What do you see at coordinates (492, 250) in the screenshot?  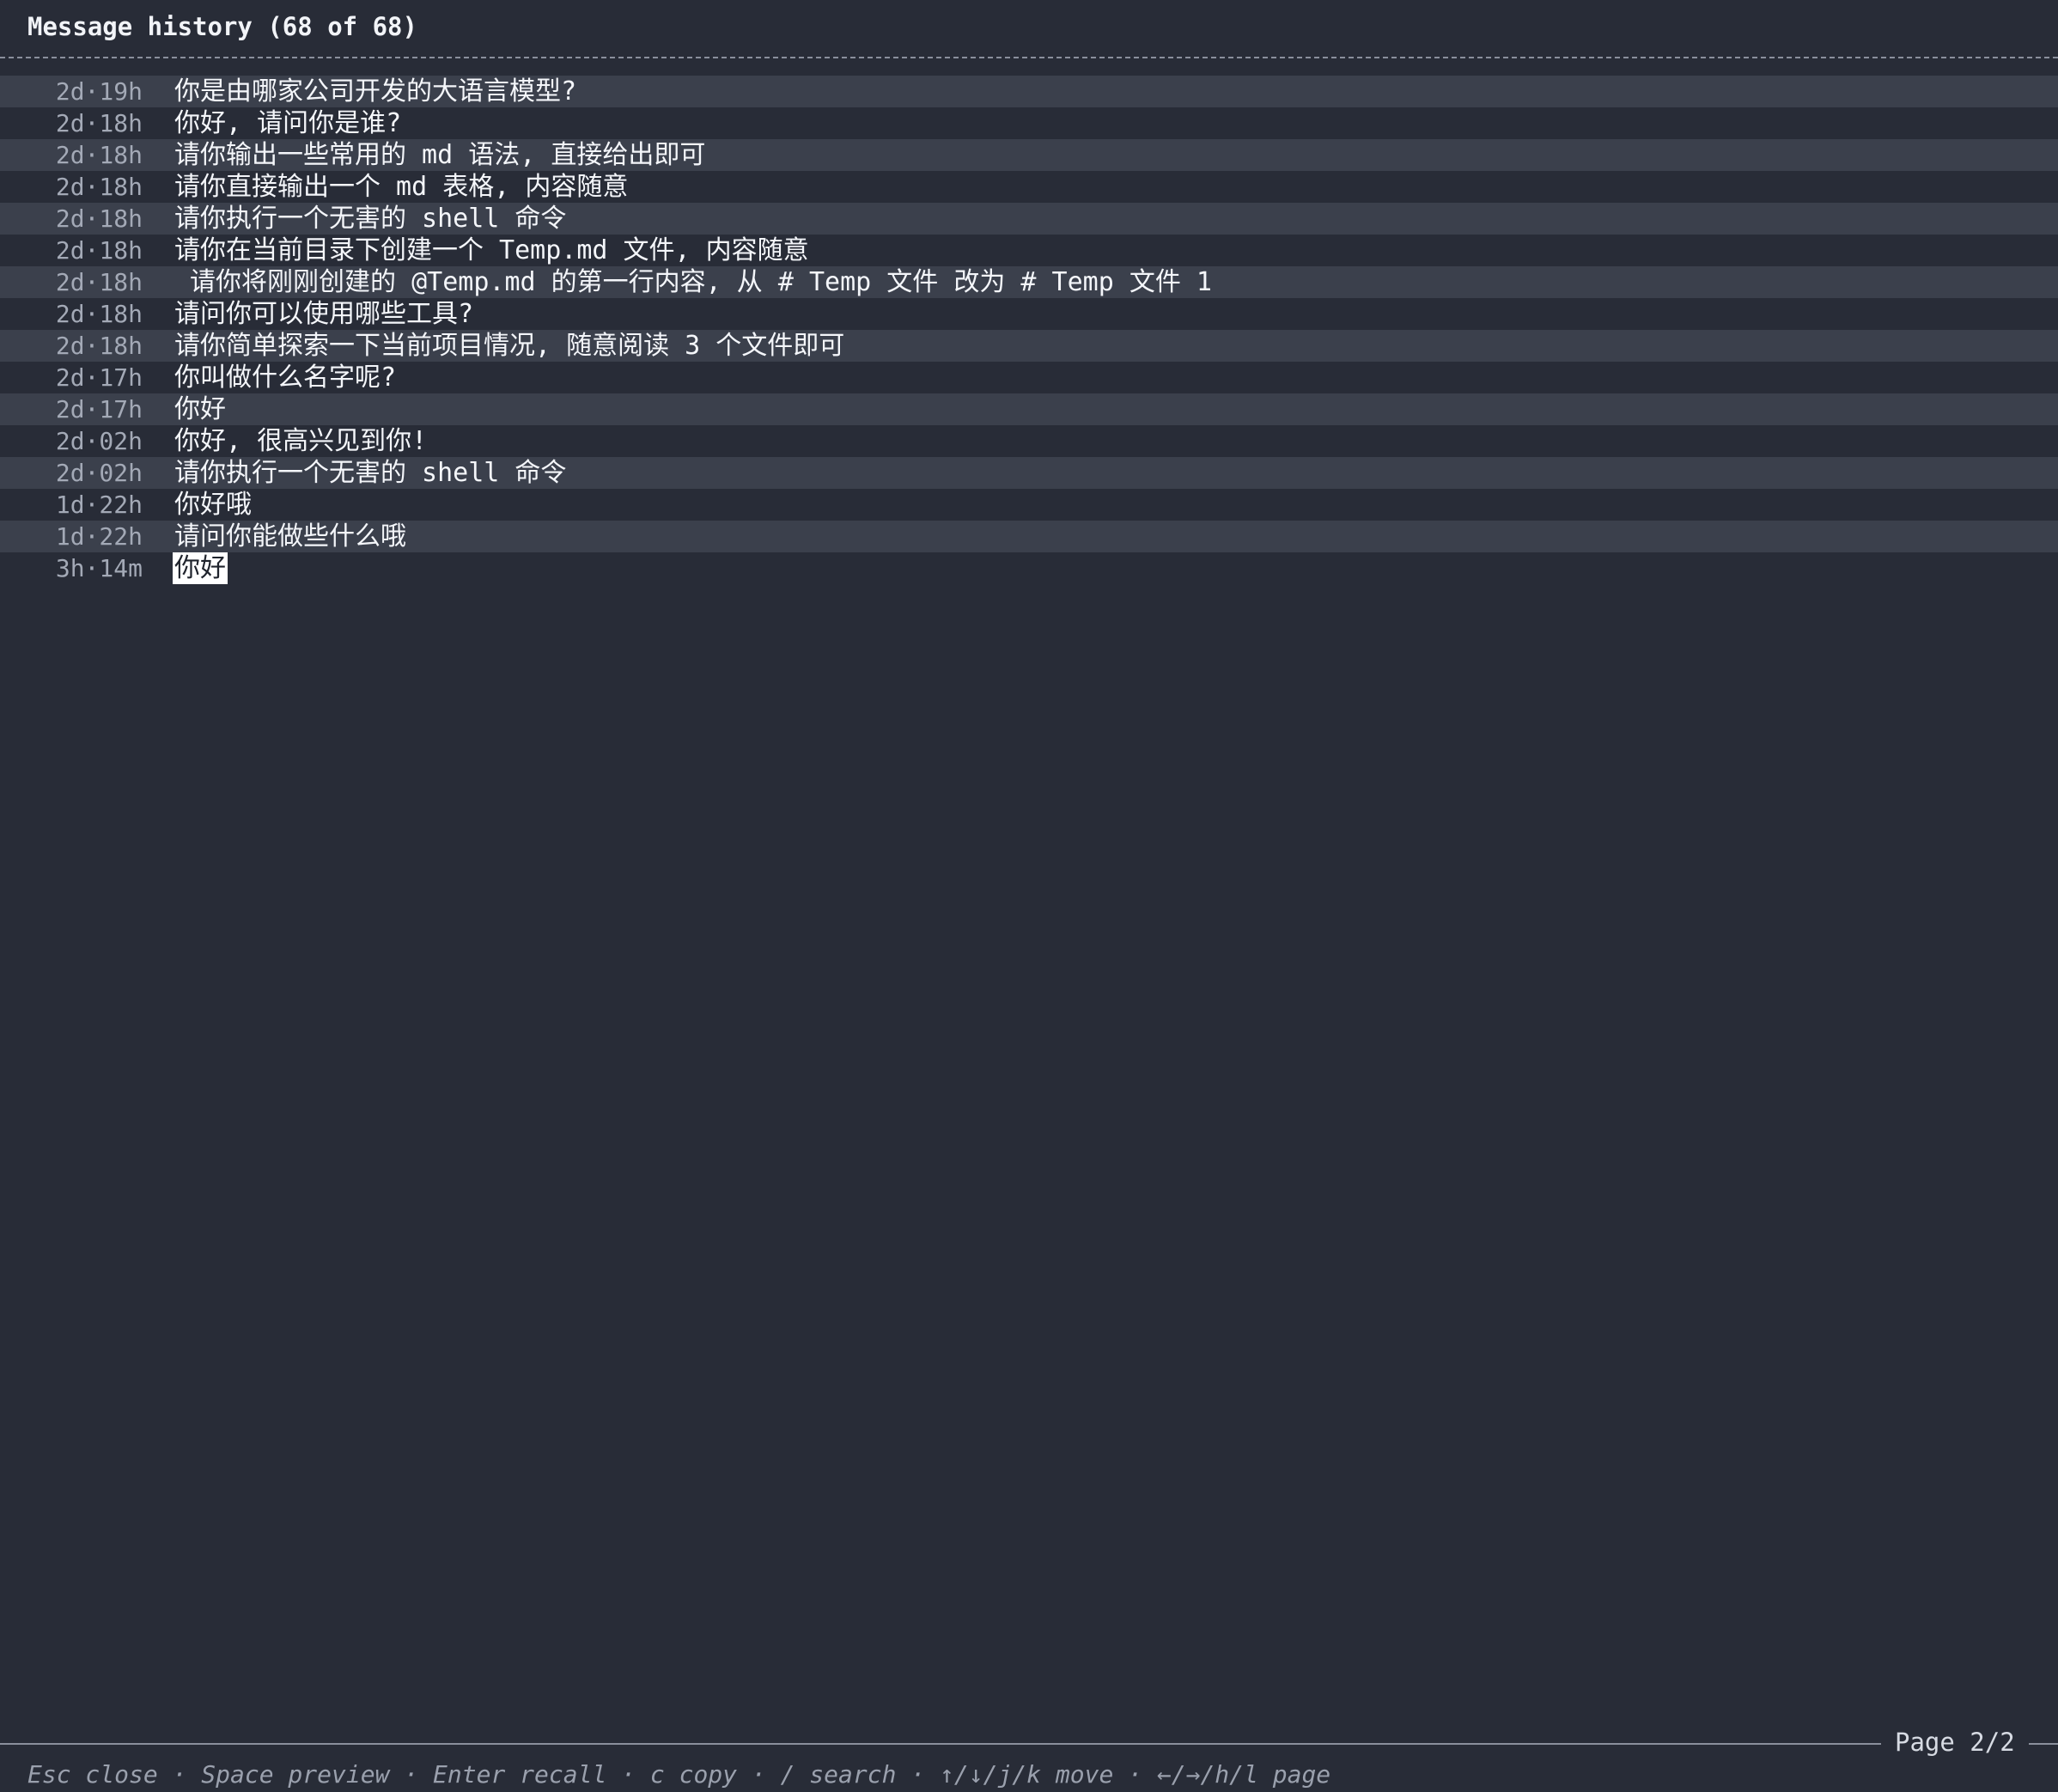 I see `message-text: 请你在当前目录下创建一个 Temp.md 文件, 内容随意` at bounding box center [492, 250].